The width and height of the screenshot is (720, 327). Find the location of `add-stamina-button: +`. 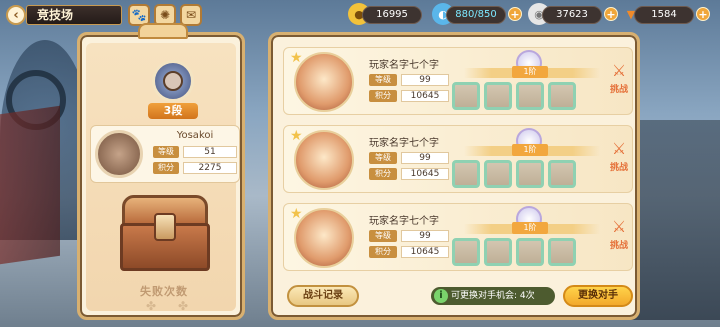

add-stamina-button: + is located at coordinates (515, 14).